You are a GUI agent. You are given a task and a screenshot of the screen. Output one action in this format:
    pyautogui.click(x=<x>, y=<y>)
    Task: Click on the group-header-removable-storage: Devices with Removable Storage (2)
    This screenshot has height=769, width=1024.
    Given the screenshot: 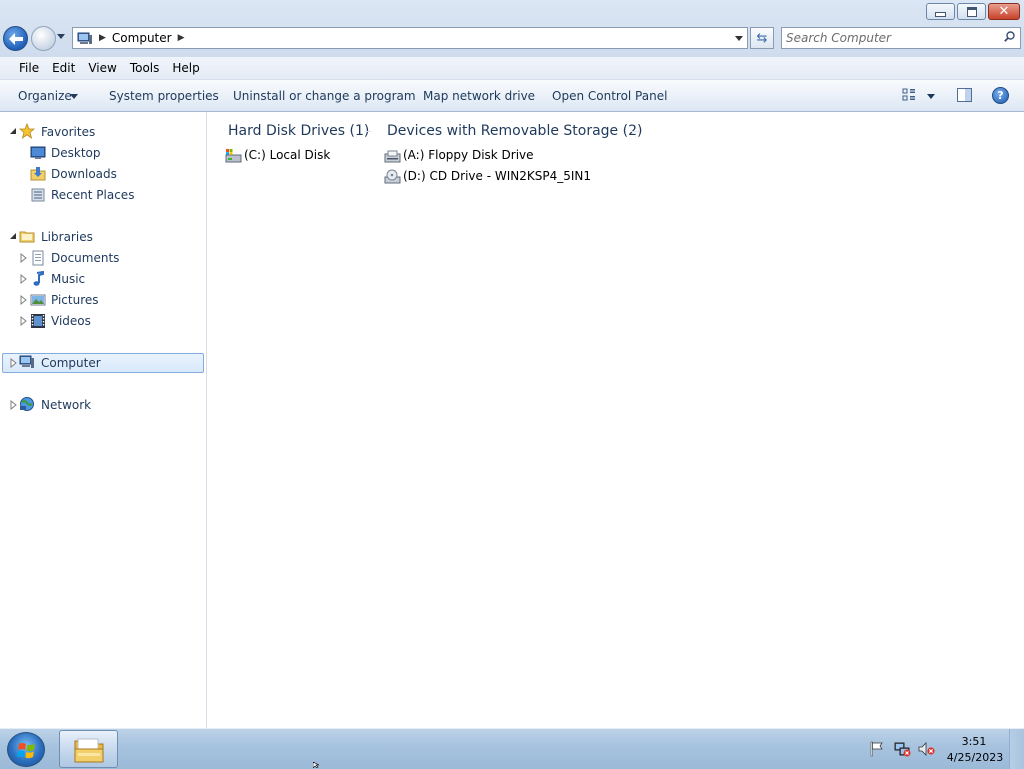 What is the action you would take?
    pyautogui.click(x=514, y=131)
    